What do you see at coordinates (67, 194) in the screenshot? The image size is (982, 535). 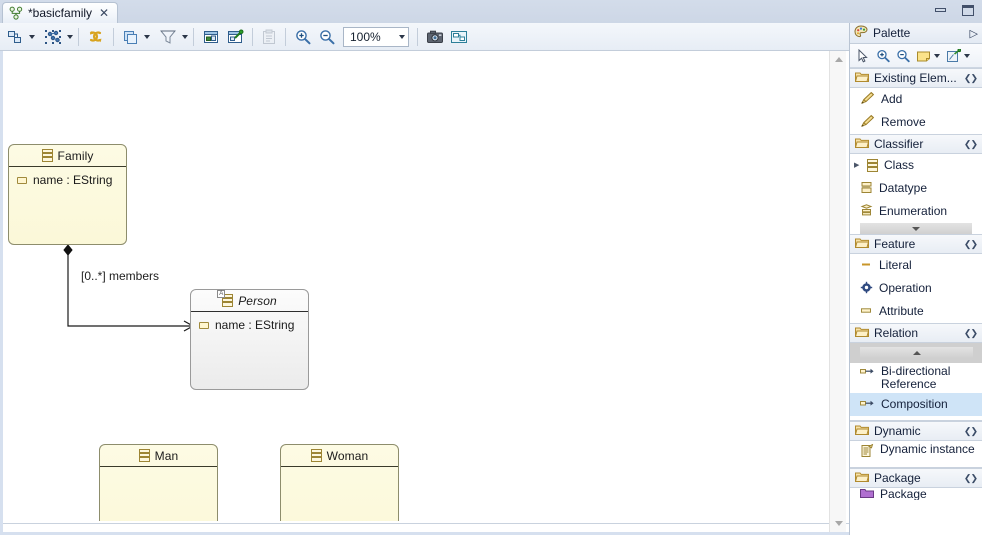 I see `class-node-family: Family name : EString` at bounding box center [67, 194].